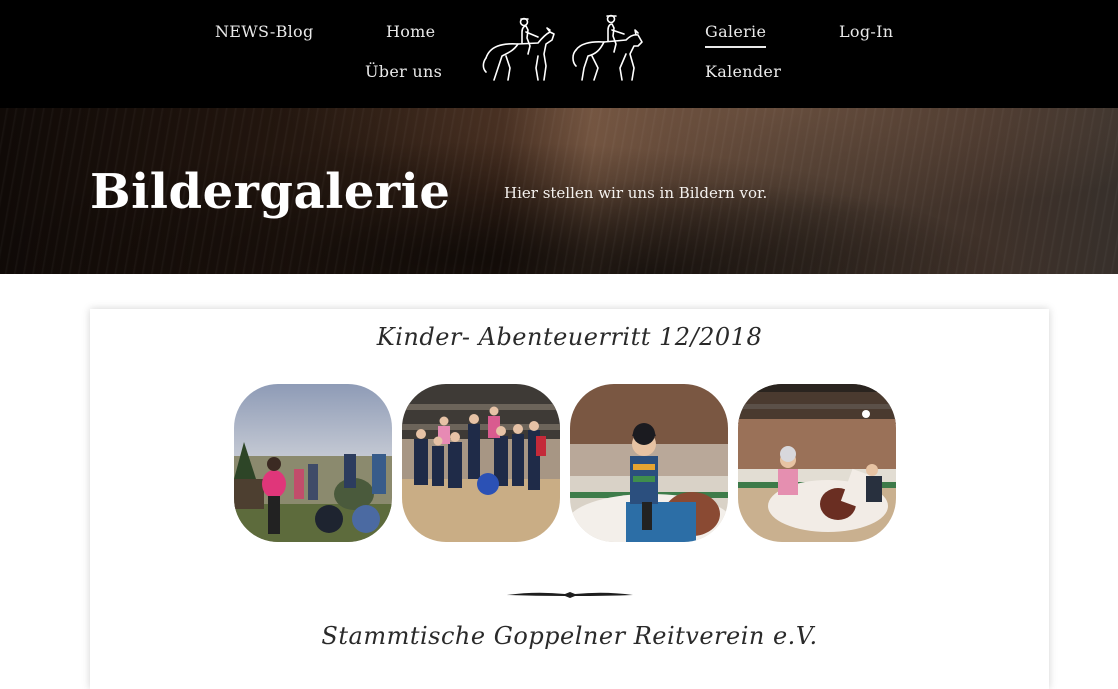 The width and height of the screenshot is (1118, 689). Describe the element at coordinates (569, 337) in the screenshot. I see `gallery-section-title: Kinder- Abenteuerritt 12/2018` at that location.